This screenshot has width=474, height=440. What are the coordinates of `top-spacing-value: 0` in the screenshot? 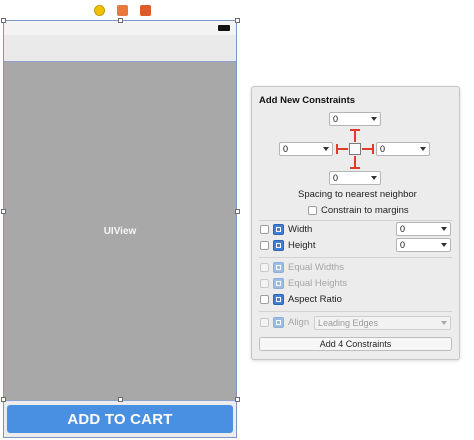 It's located at (336, 119).